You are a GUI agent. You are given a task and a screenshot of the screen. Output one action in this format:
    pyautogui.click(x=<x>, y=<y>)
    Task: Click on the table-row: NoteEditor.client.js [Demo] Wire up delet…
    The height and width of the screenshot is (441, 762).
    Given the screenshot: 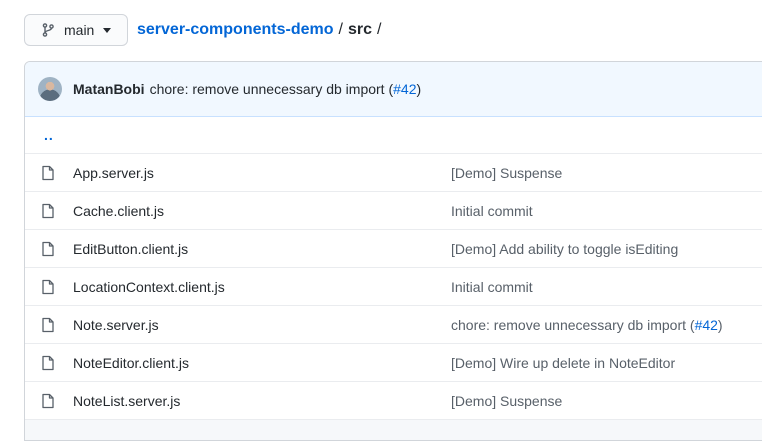 What is the action you would take?
    pyautogui.click(x=393, y=362)
    